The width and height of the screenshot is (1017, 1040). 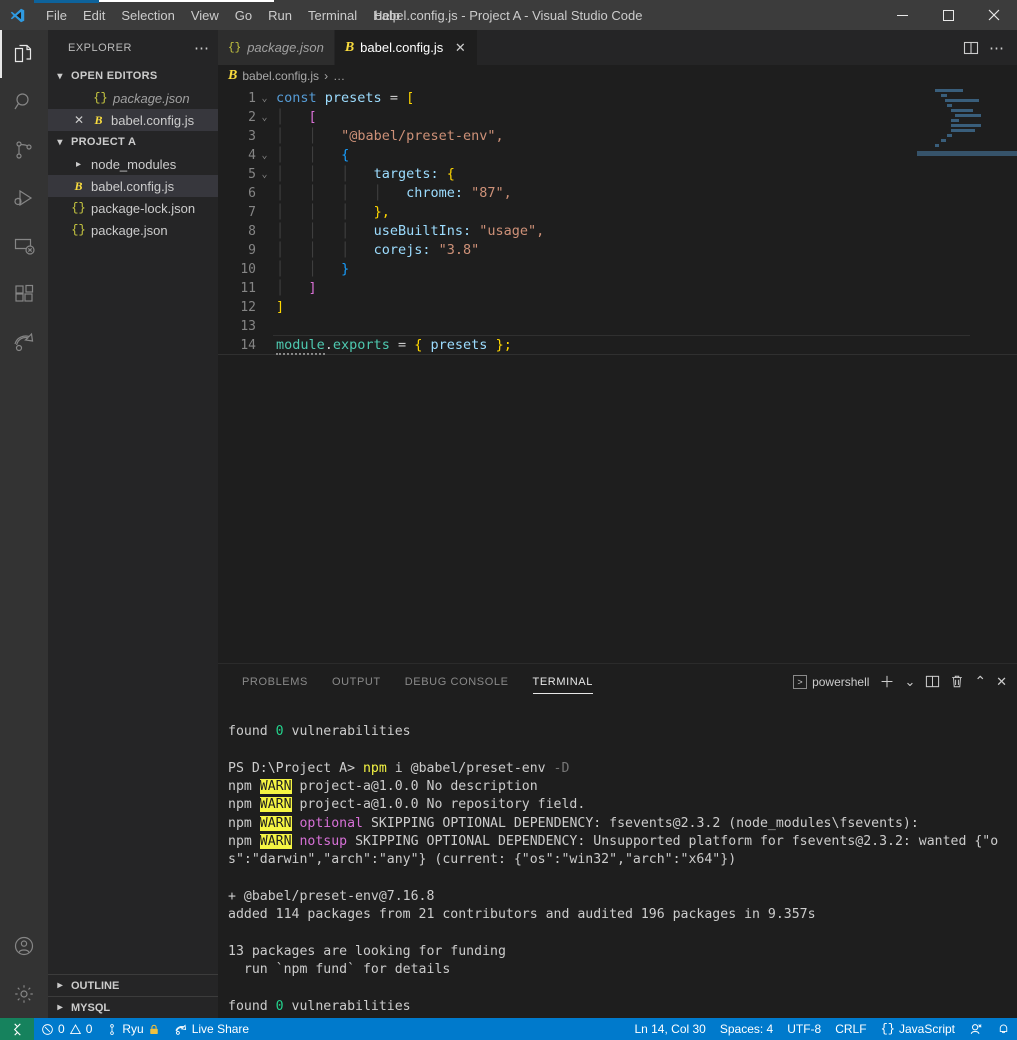 What do you see at coordinates (887, 1029) in the screenshot?
I see `json-braces-icon: {}` at bounding box center [887, 1029].